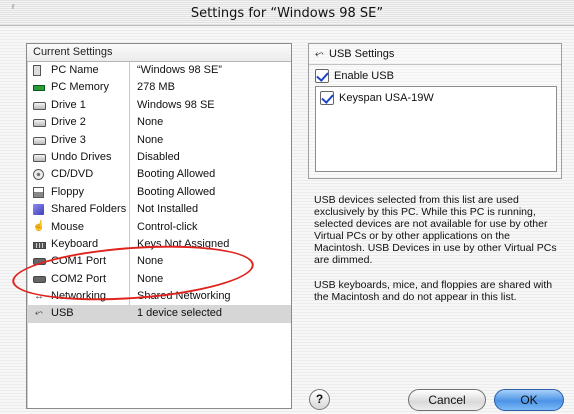  I want to click on usb-device-checkbox, so click(327, 98).